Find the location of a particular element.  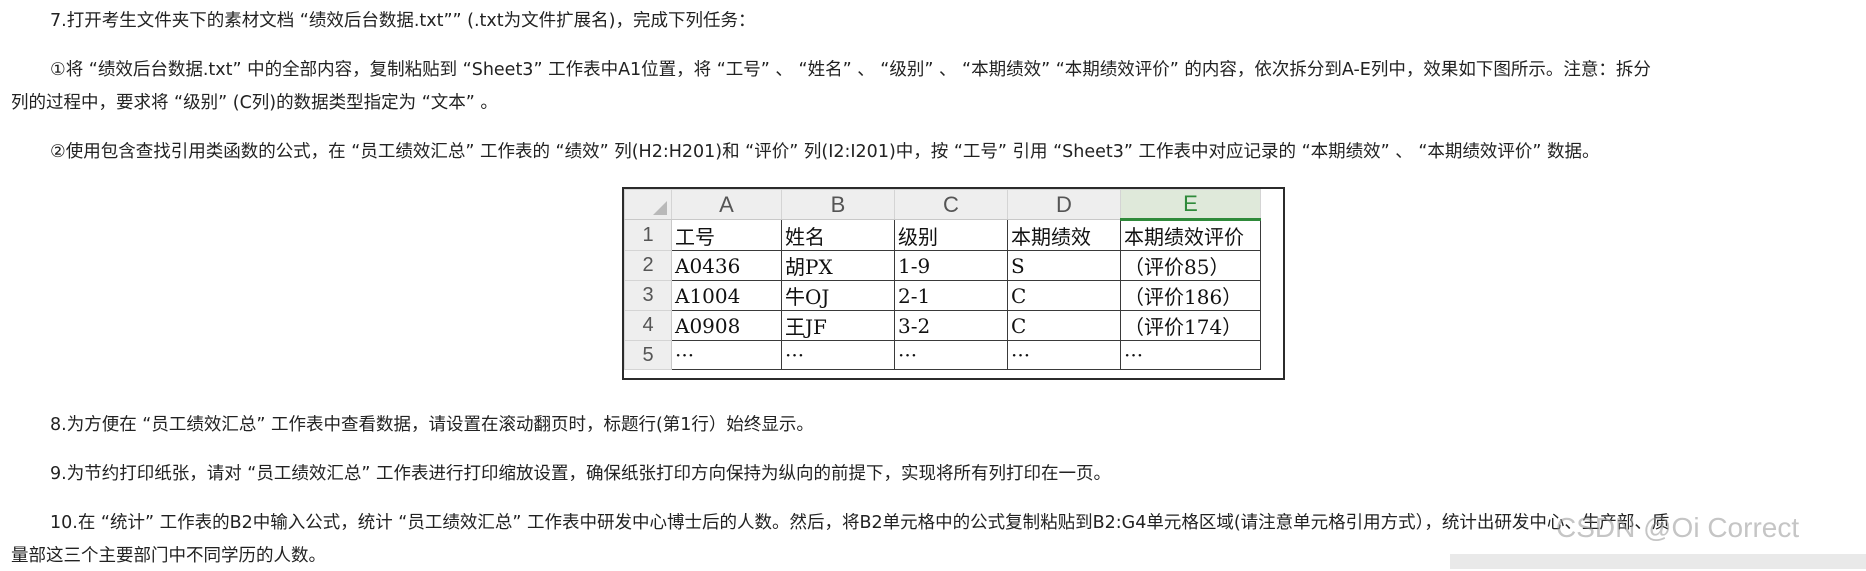

column-header-e-selected: E is located at coordinates (1190, 205).